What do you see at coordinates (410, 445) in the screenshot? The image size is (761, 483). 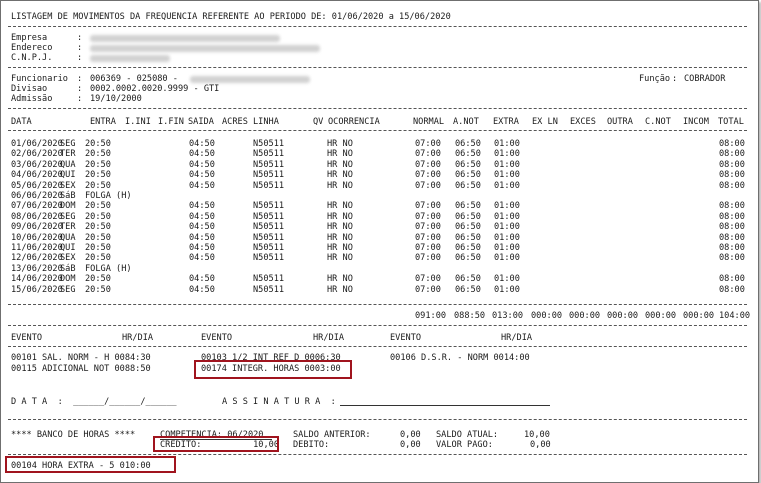 I see `debito-value: 0,00` at bounding box center [410, 445].